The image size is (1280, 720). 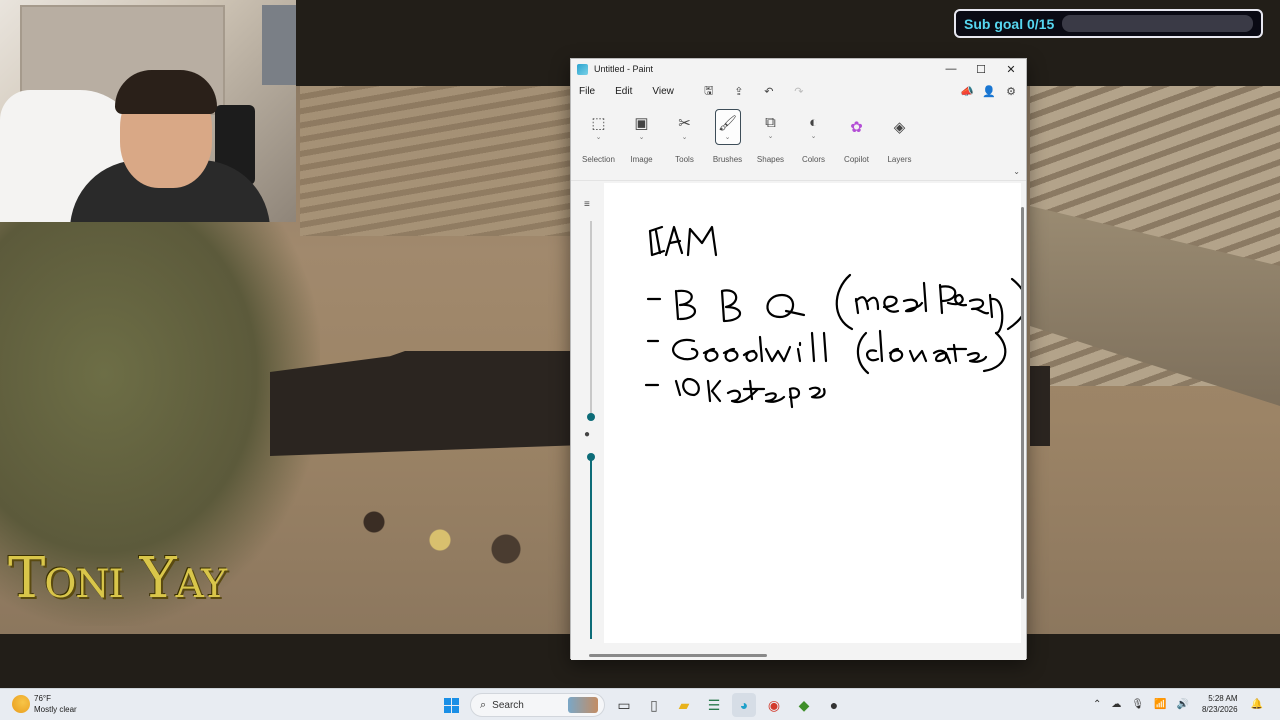 I want to click on copilot-button: ✿, so click(x=857, y=127).